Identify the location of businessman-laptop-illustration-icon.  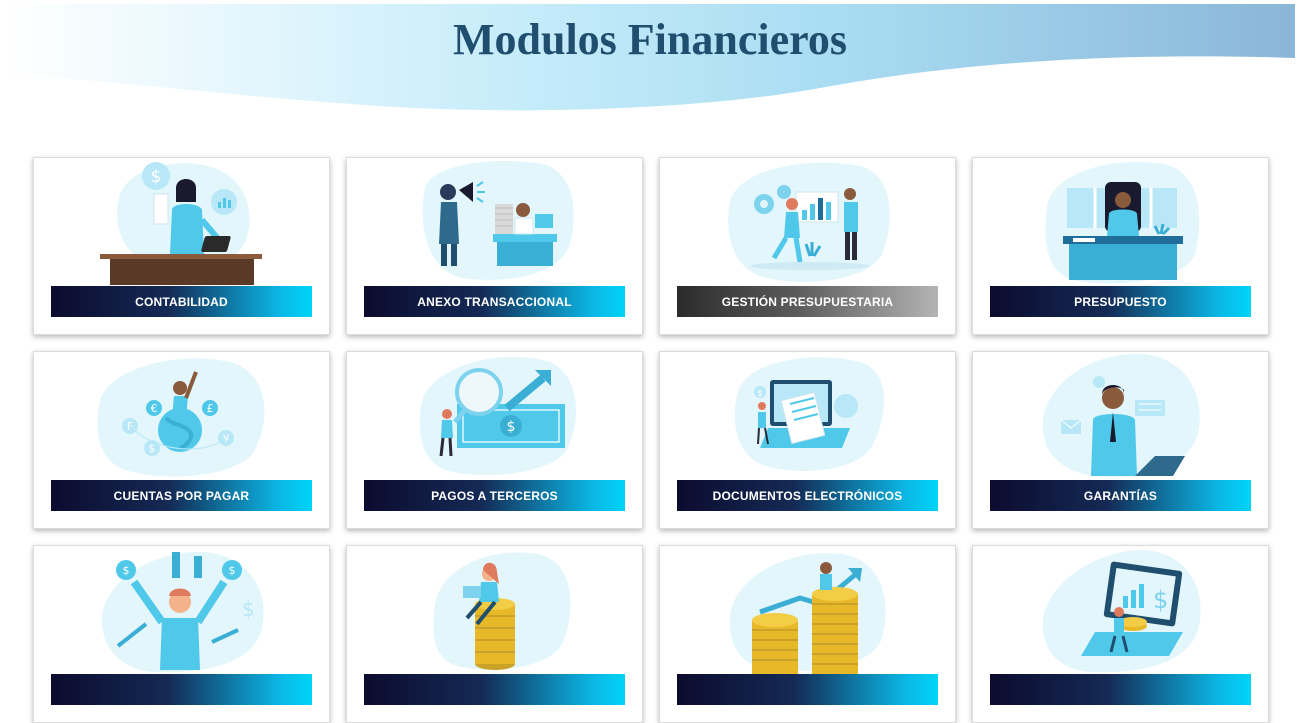
(1121, 415).